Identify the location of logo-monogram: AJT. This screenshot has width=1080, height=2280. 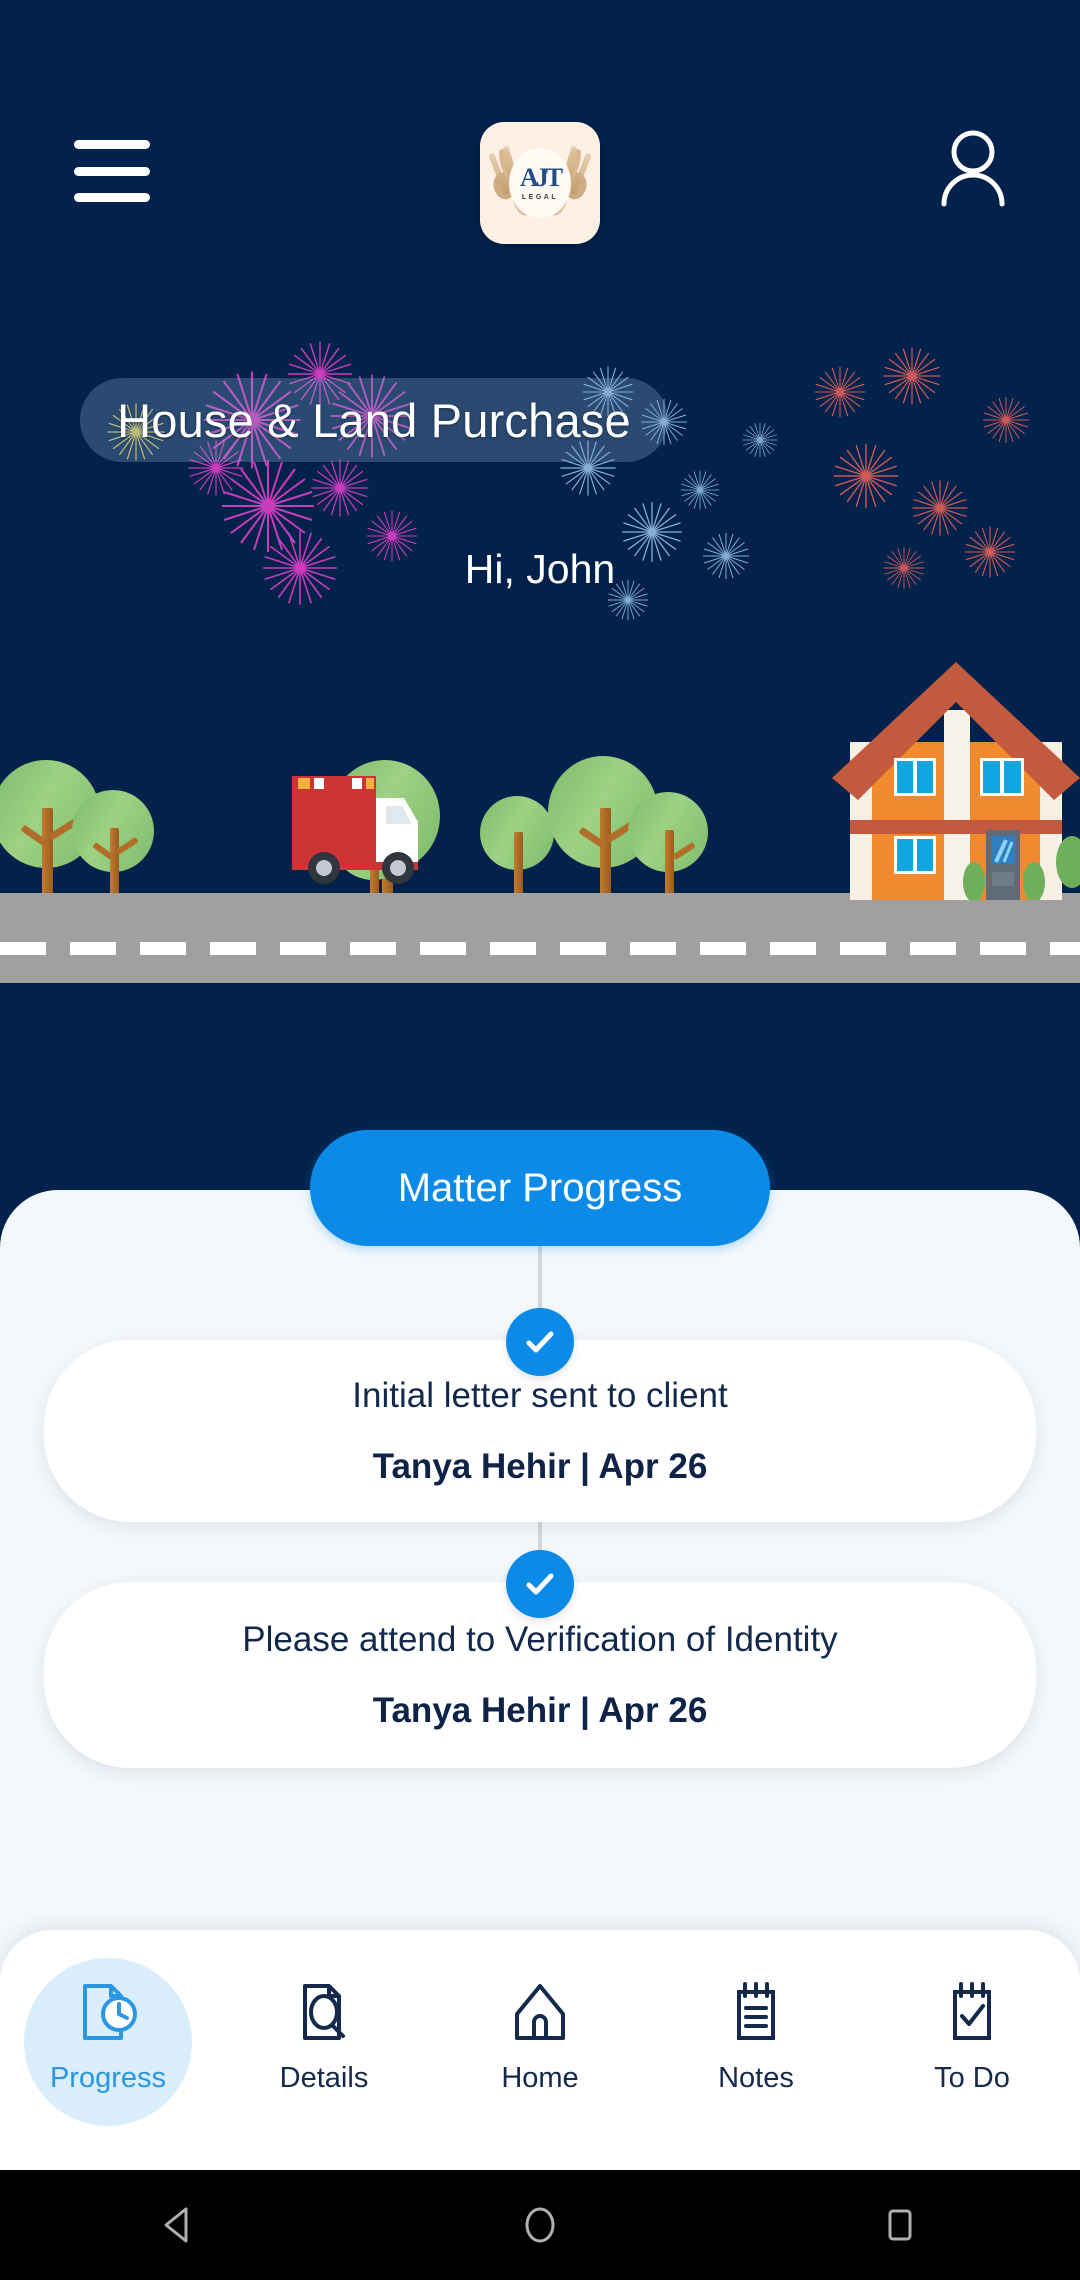
(541, 177).